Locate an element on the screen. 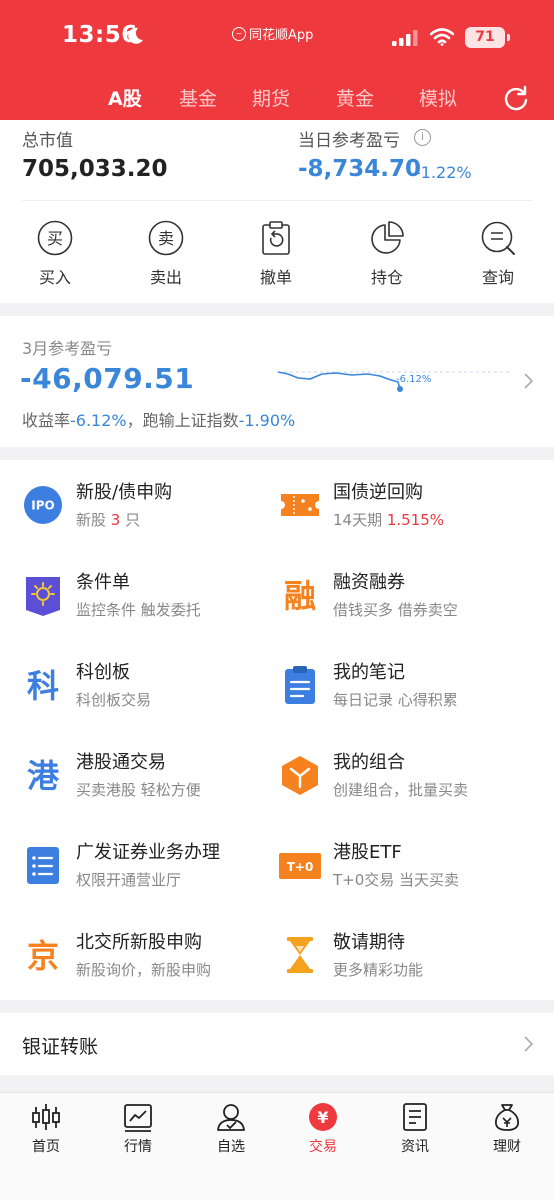 The height and width of the screenshot is (1200, 554). sell-label: 卖出 is located at coordinates (165, 277).